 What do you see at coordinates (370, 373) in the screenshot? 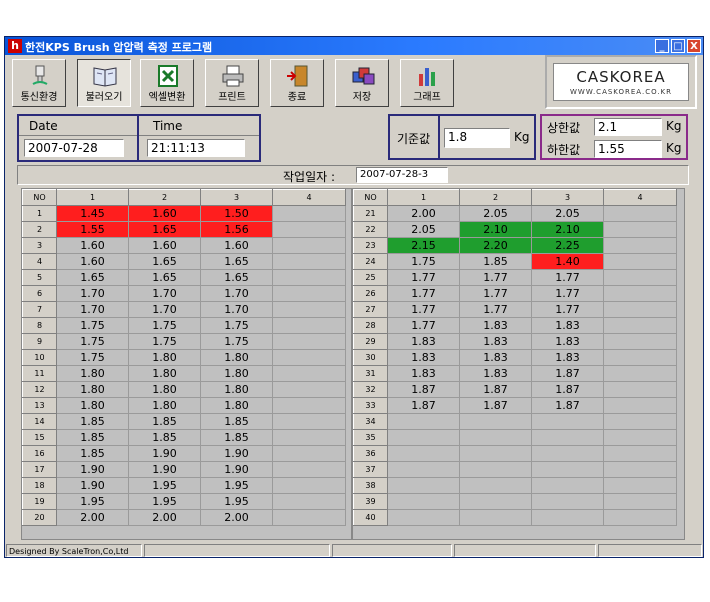
I see `row-number: 31` at bounding box center [370, 373].